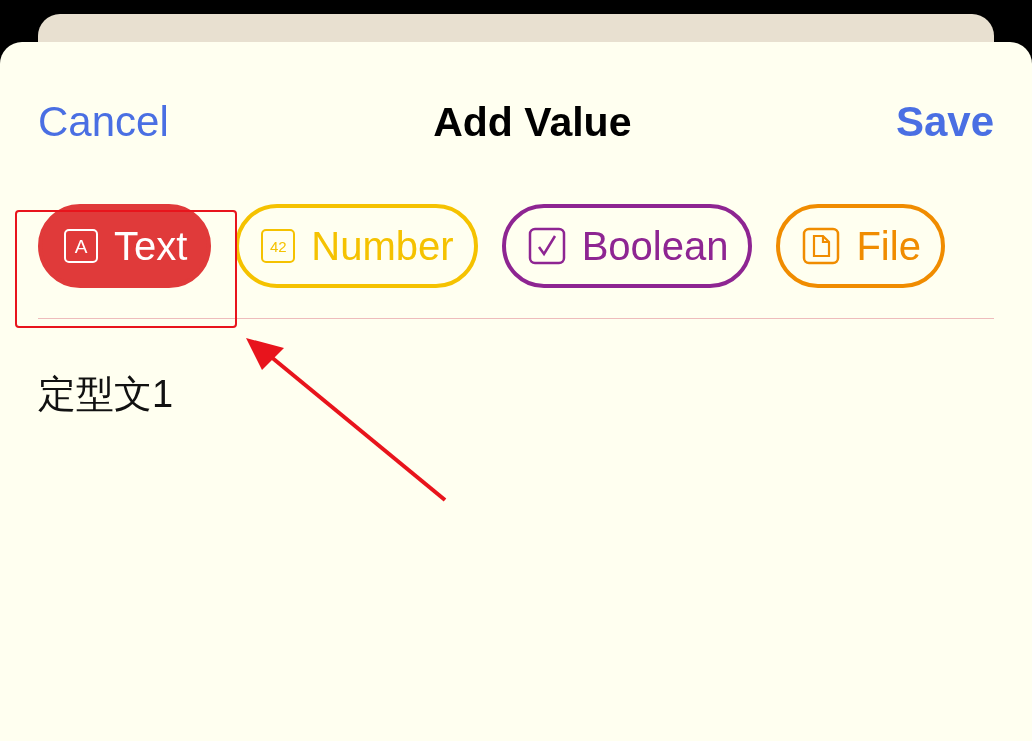  Describe the element at coordinates (81, 246) in the screenshot. I see `letter-icon: A` at that location.